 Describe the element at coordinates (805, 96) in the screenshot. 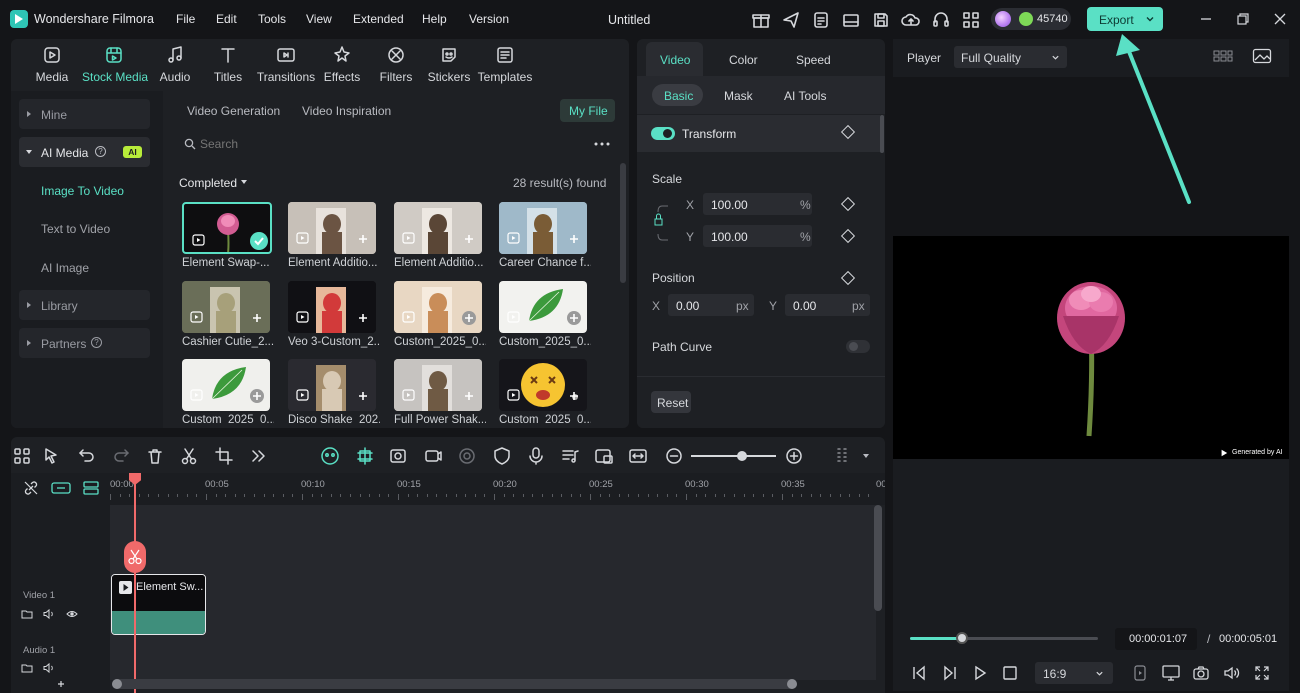

I see `subtab-ai-tools: AI Tools` at that location.